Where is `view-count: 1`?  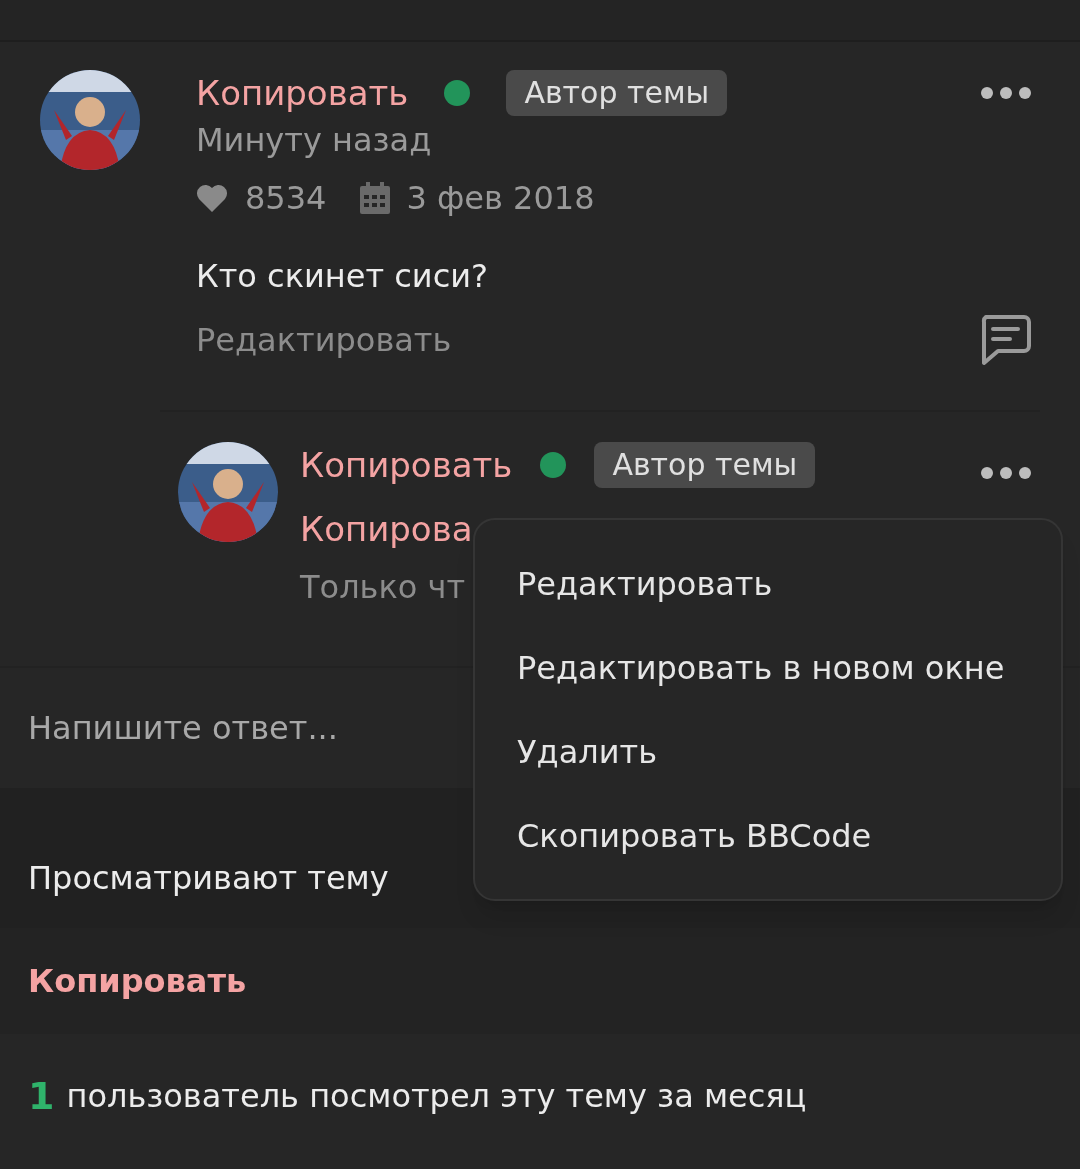
view-count: 1 is located at coordinates (41, 1096).